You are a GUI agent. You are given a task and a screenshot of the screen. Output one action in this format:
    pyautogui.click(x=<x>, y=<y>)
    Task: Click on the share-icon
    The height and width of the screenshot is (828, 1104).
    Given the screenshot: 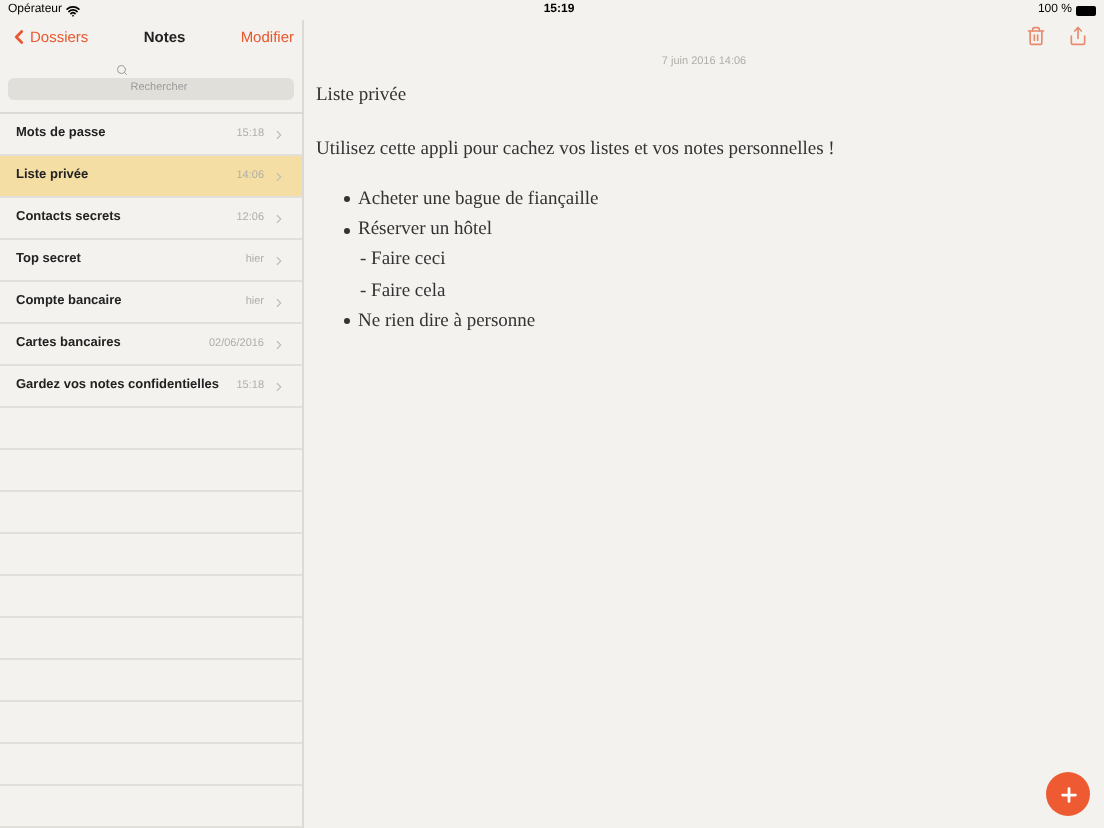 What is the action you would take?
    pyautogui.click(x=1078, y=36)
    